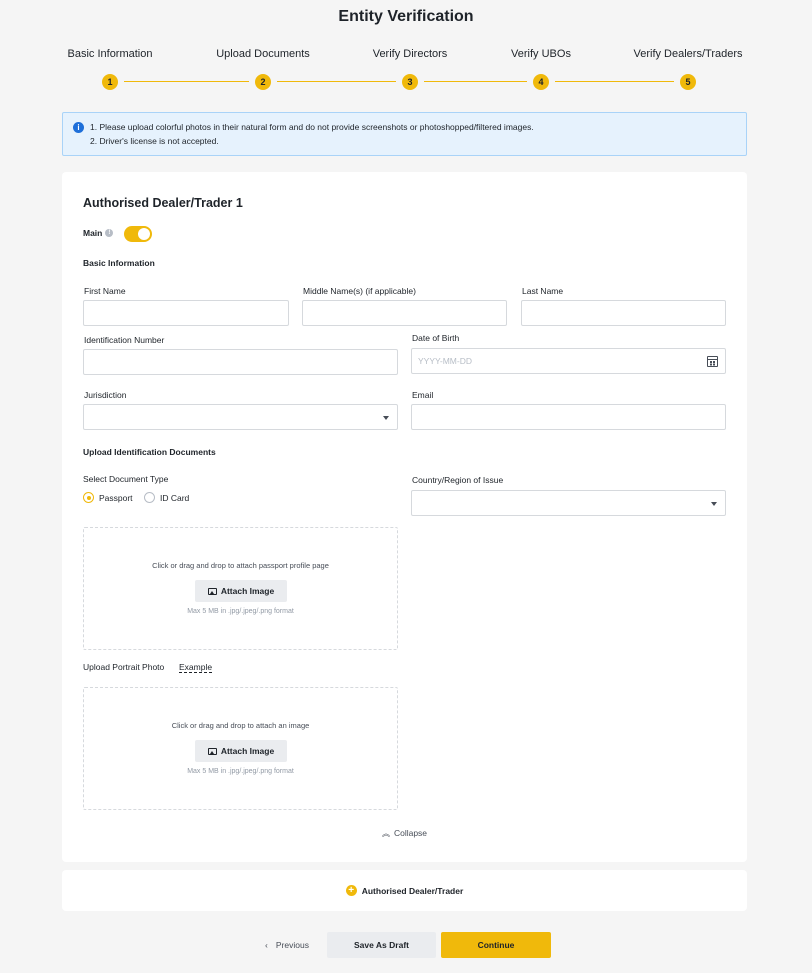 This screenshot has width=812, height=973. I want to click on step-3-indicator: 3, so click(410, 82).